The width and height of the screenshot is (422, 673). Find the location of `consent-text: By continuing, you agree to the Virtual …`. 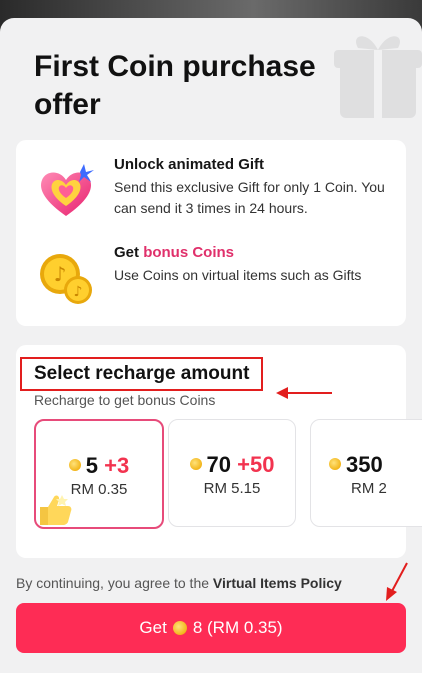

consent-text: By continuing, you agree to the Virtual … is located at coordinates (179, 583).